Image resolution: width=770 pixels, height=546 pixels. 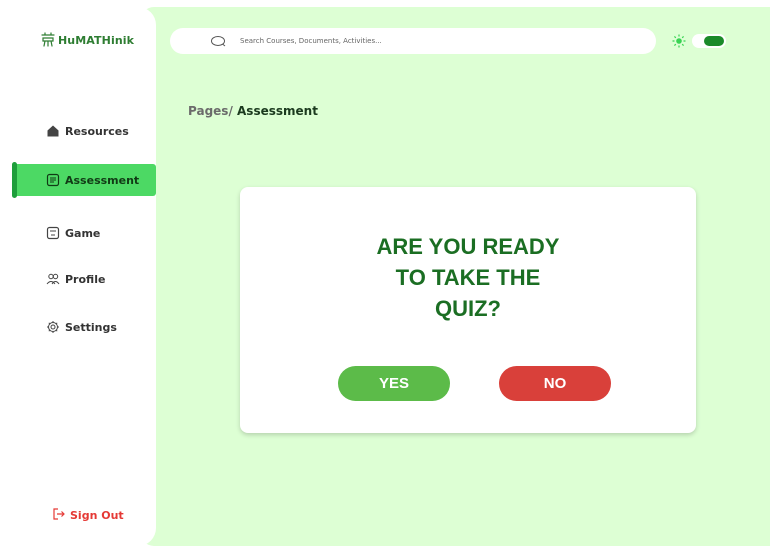 What do you see at coordinates (96, 40) in the screenshot?
I see `logo-text: HuMATHinik` at bounding box center [96, 40].